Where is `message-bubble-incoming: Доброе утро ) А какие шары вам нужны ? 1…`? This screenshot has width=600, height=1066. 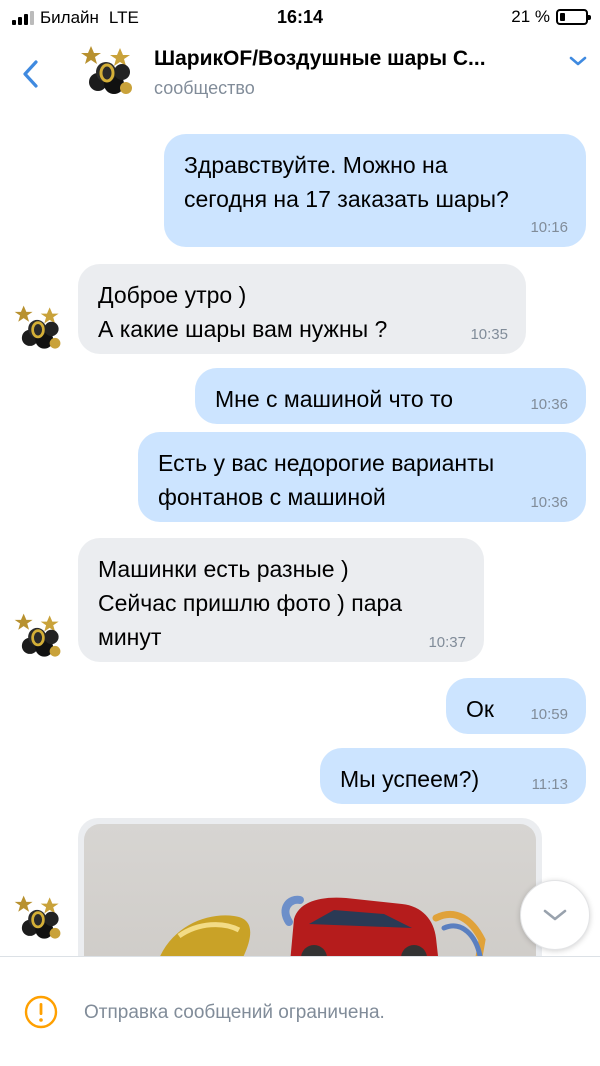 message-bubble-incoming: Доброе утро ) А какие шары вам нужны ? 1… is located at coordinates (302, 309).